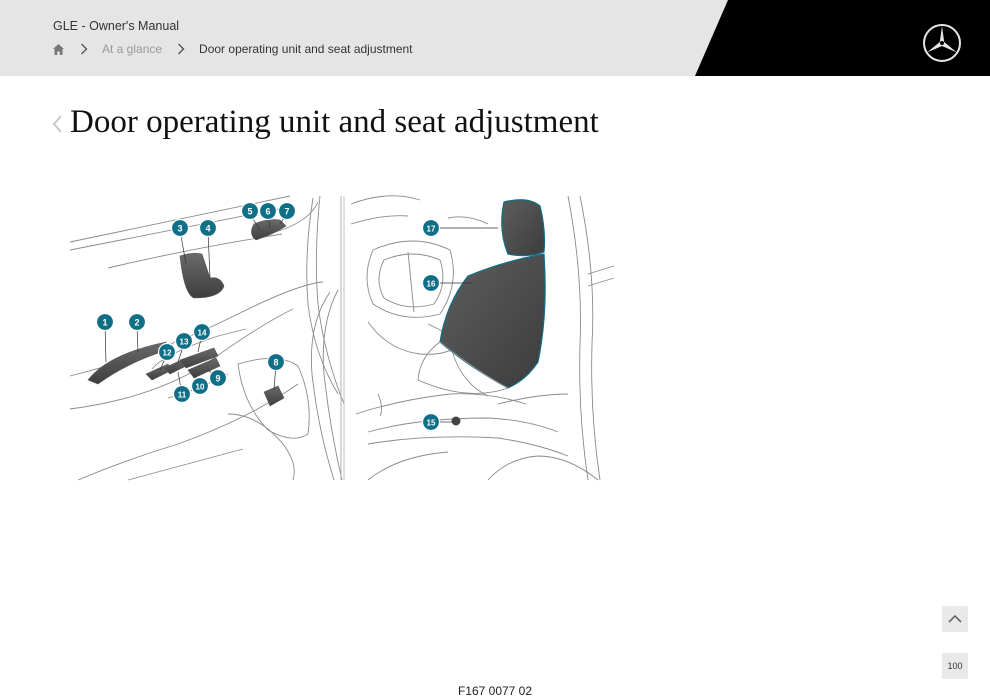 Image resolution: width=990 pixels, height=700 pixels. I want to click on callout-16-label: 16, so click(431, 284).